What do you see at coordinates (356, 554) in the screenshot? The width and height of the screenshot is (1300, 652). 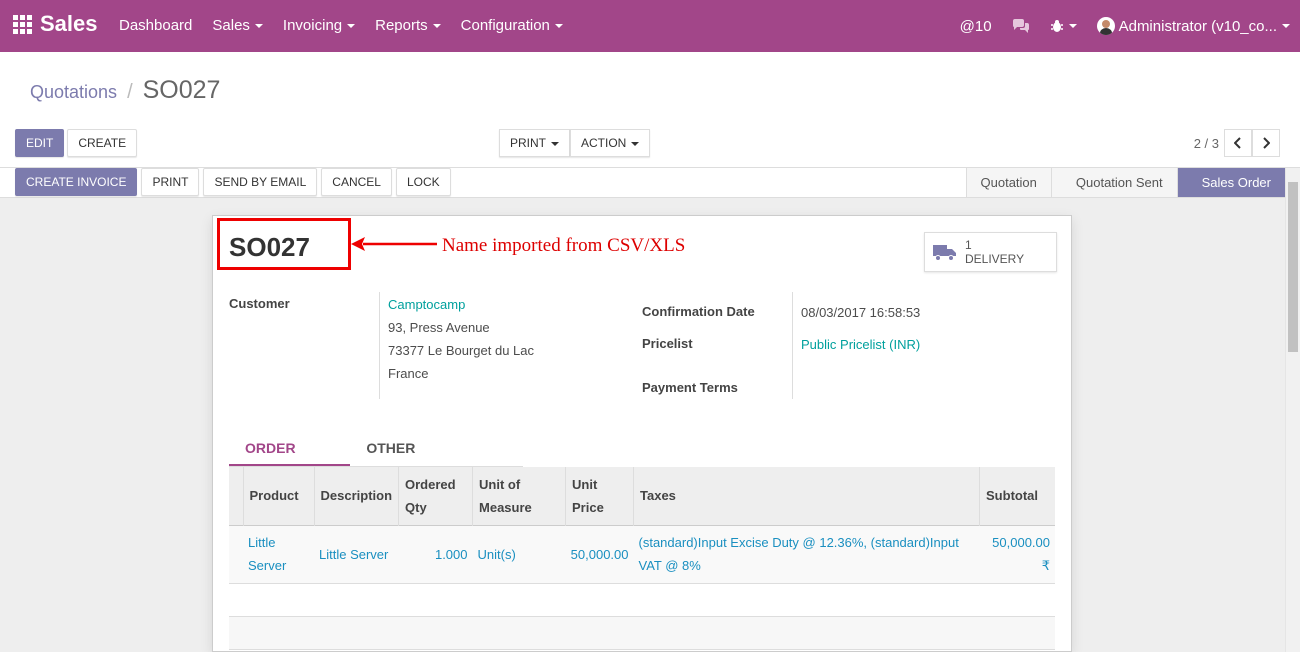 I see `cell-description: Little Server` at bounding box center [356, 554].